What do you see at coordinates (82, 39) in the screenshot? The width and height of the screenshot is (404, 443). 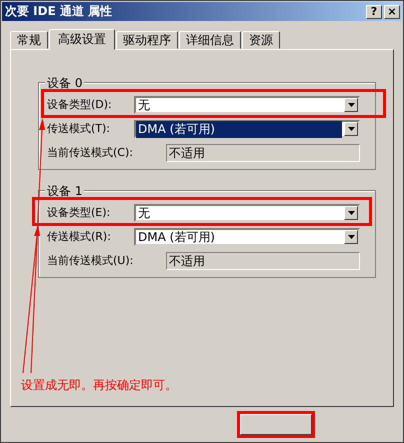 I see `tab: 高级设置` at bounding box center [82, 39].